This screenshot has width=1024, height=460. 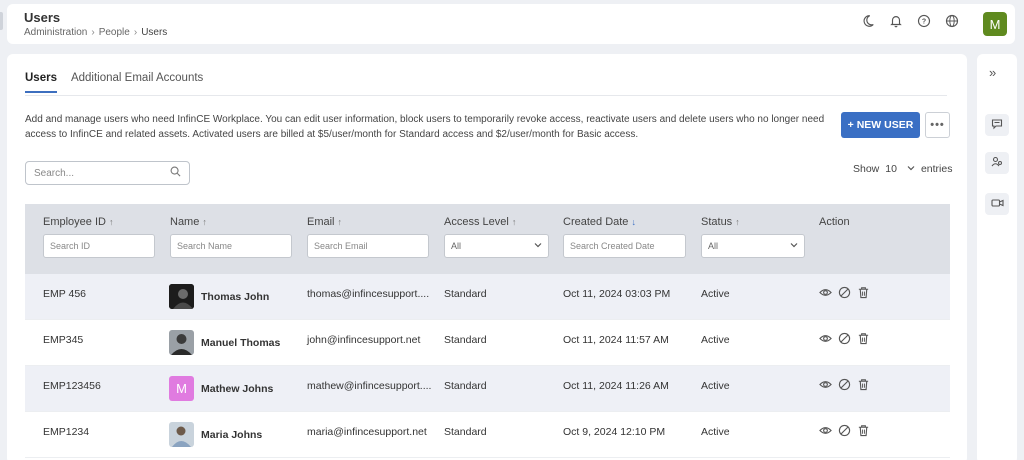 What do you see at coordinates (924, 21) in the screenshot?
I see `help-icon: ?` at bounding box center [924, 21].